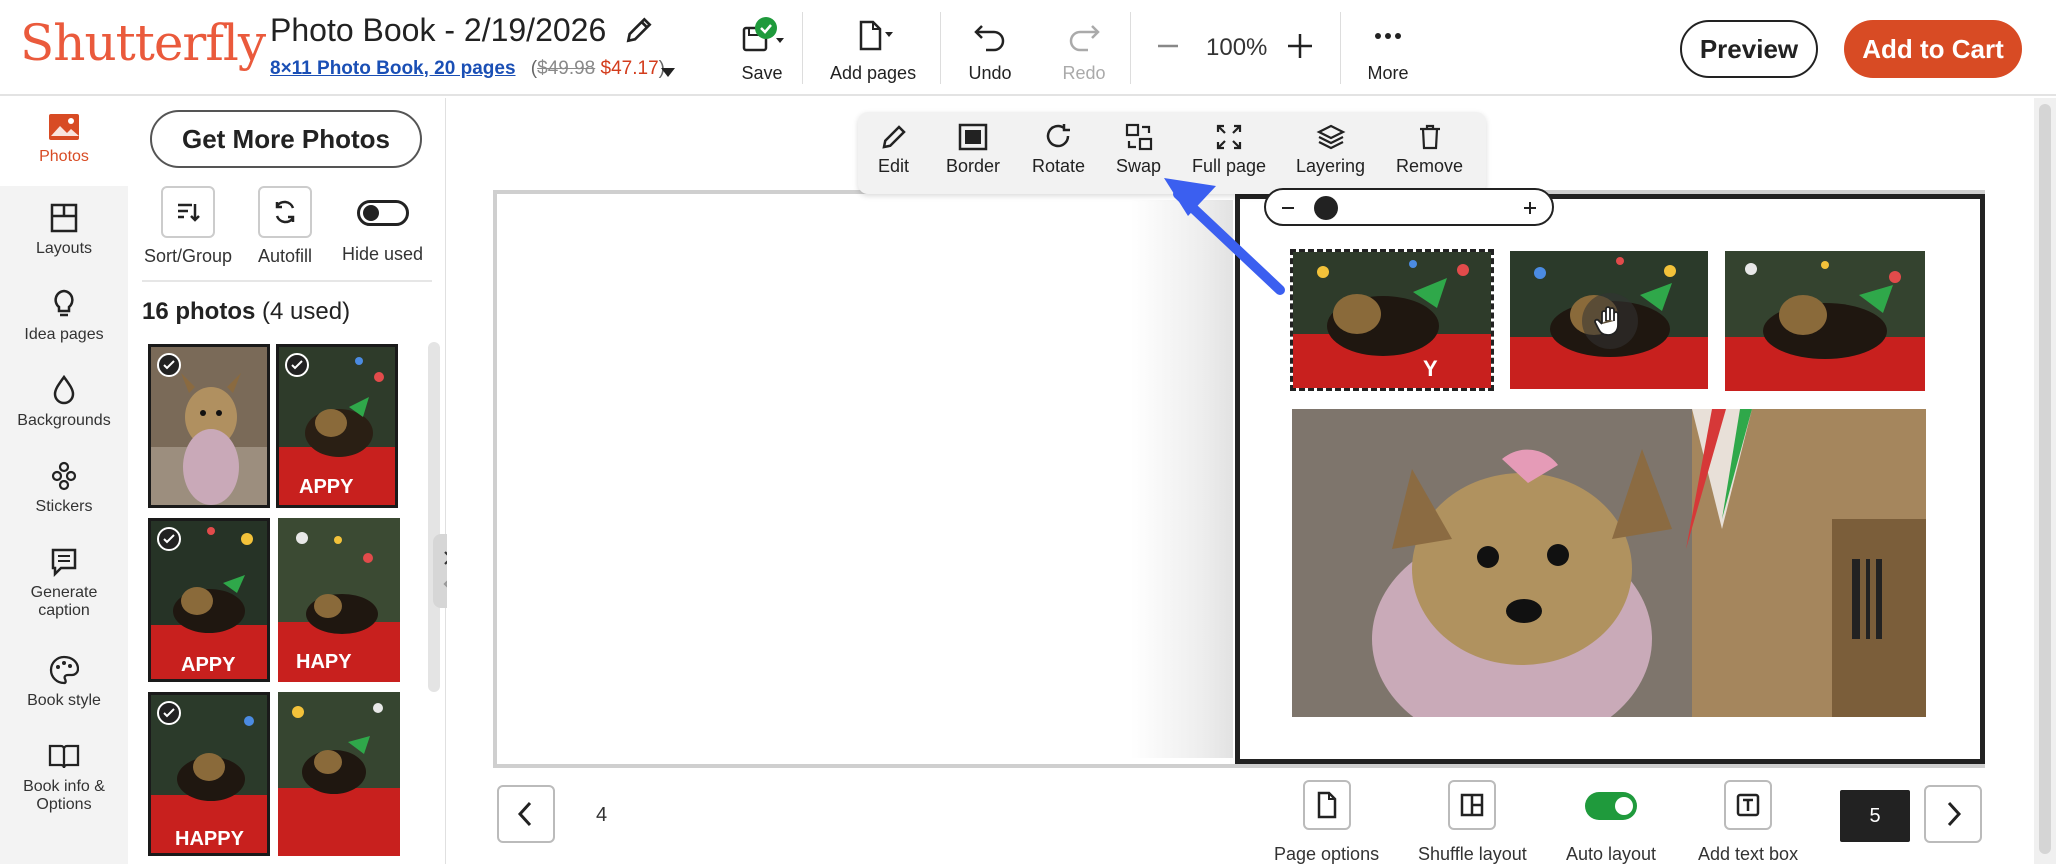 This screenshot has width=2056, height=864. I want to click on get-more-photos-button: Get More Photos, so click(286, 139).